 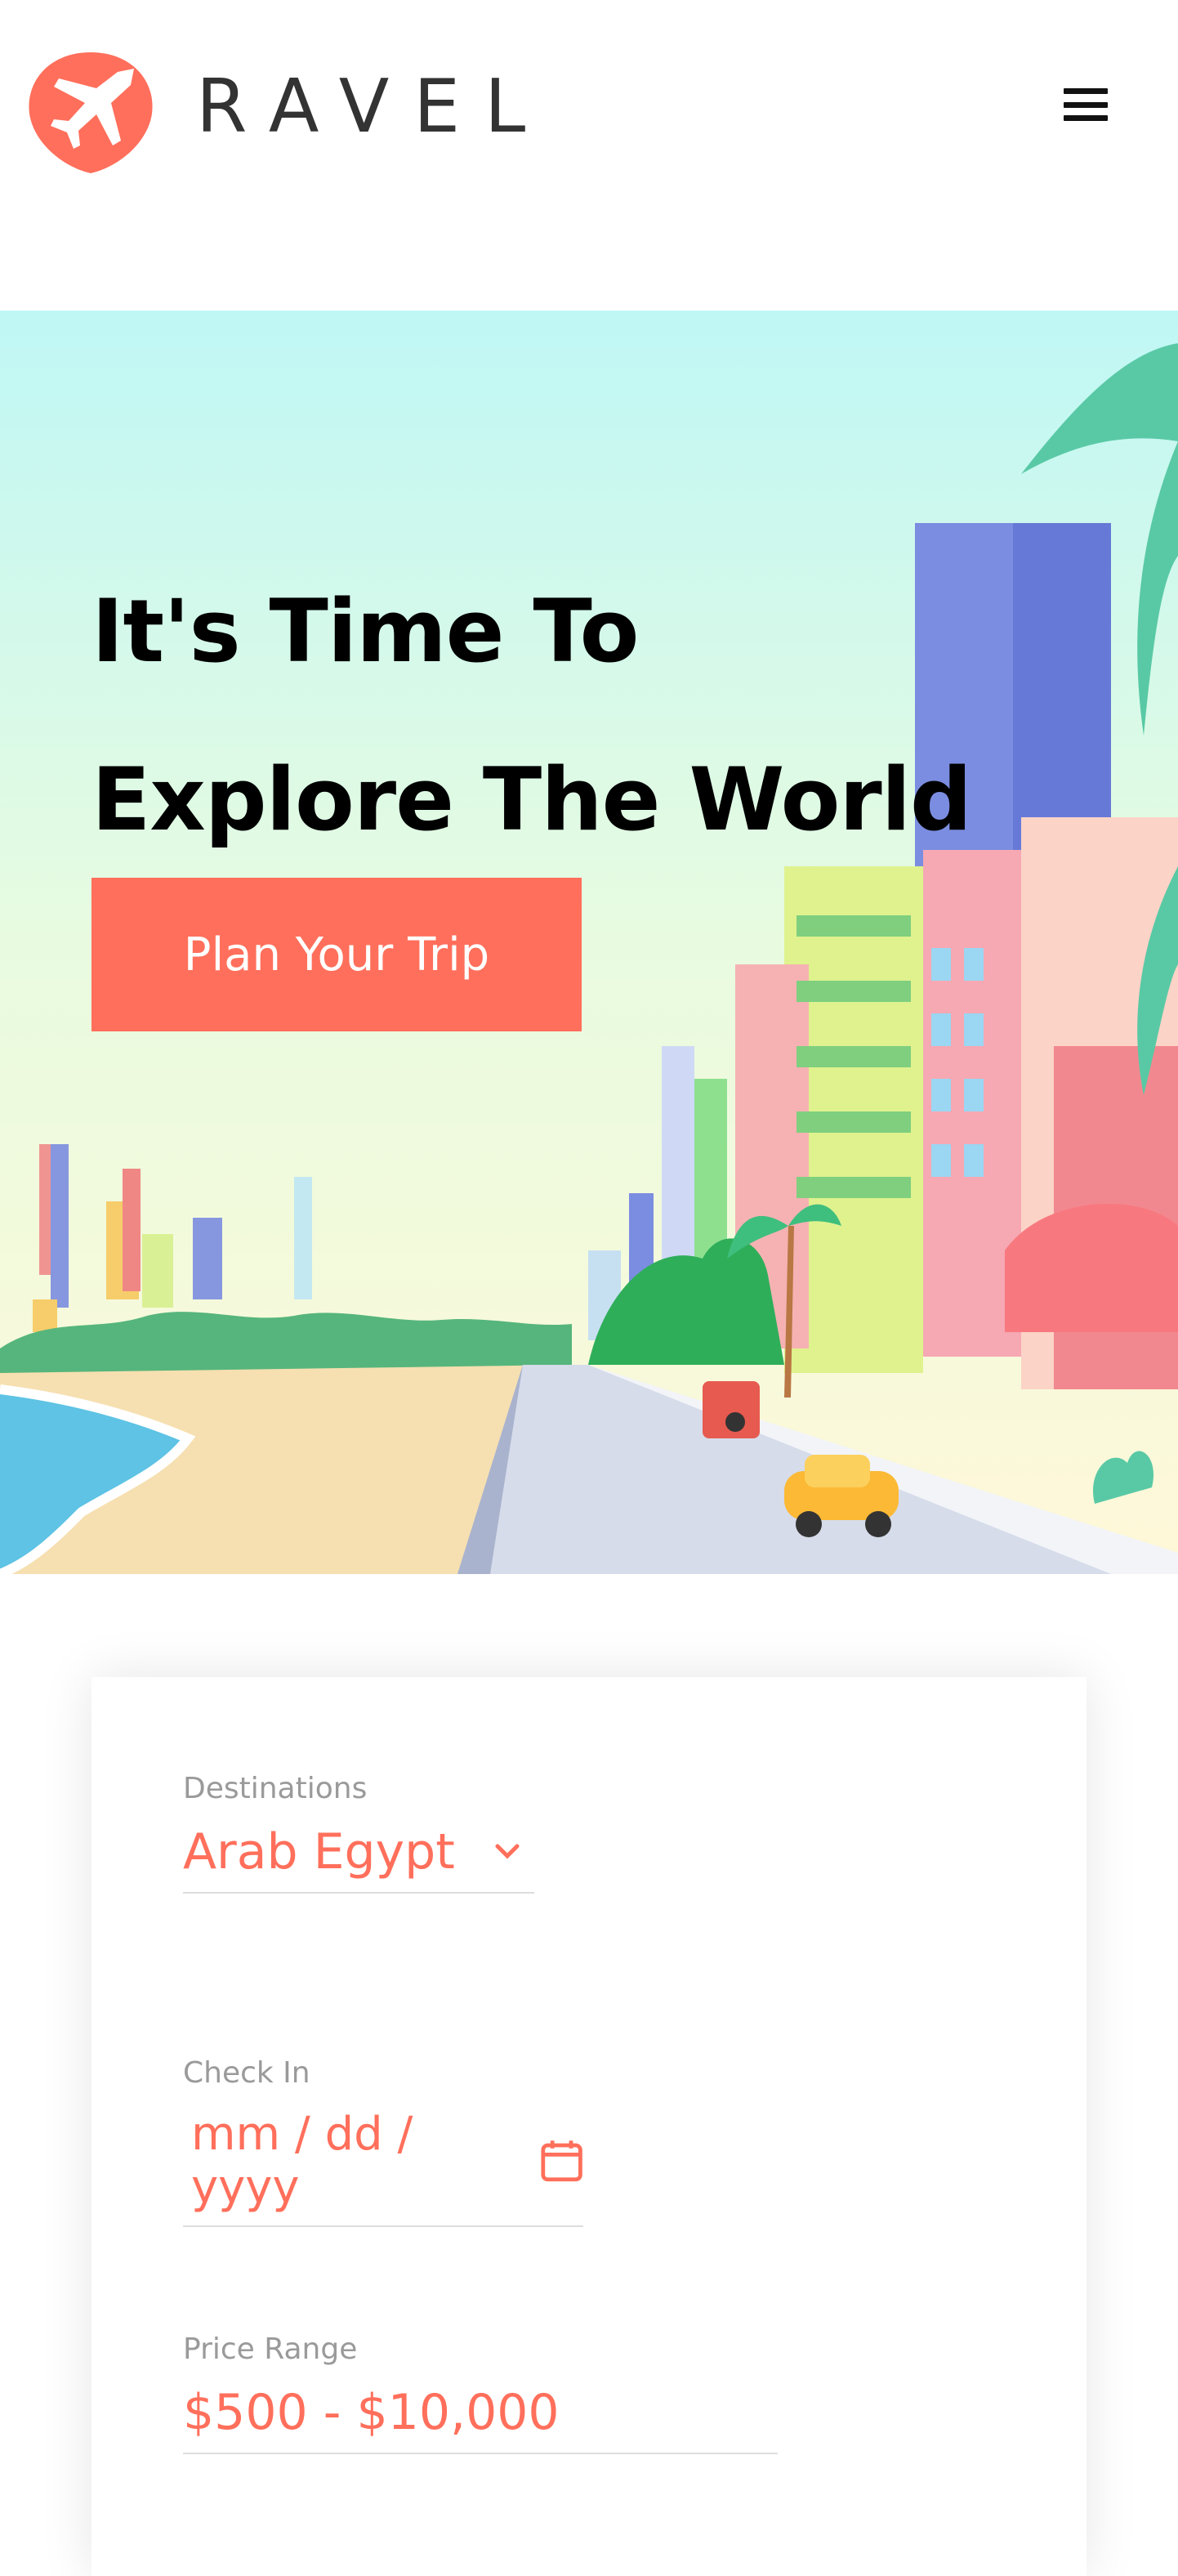 I want to click on hero-title-line-2: Explore The World, so click(x=531, y=799).